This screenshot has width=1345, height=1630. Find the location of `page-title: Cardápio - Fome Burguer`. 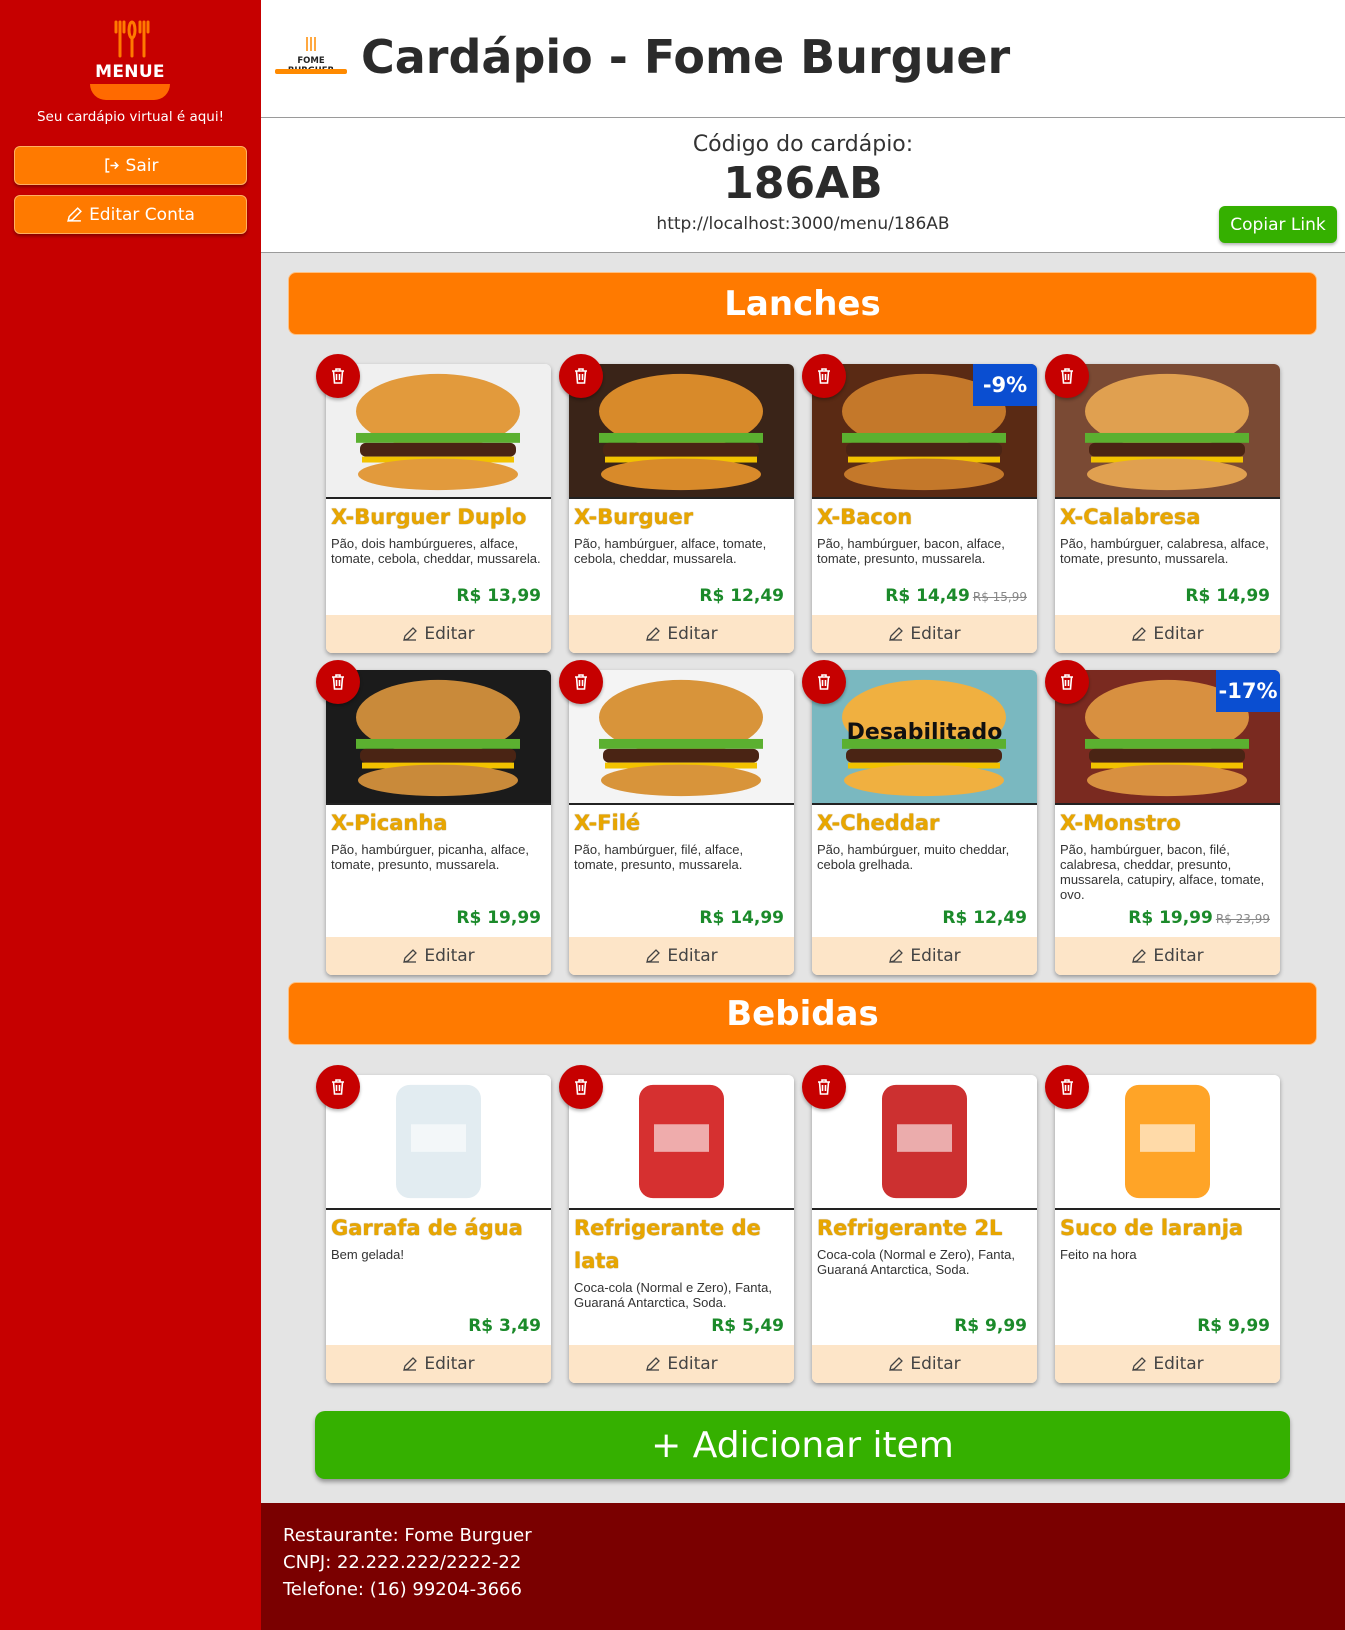

page-title: Cardápio - Fome Burguer is located at coordinates (686, 57).